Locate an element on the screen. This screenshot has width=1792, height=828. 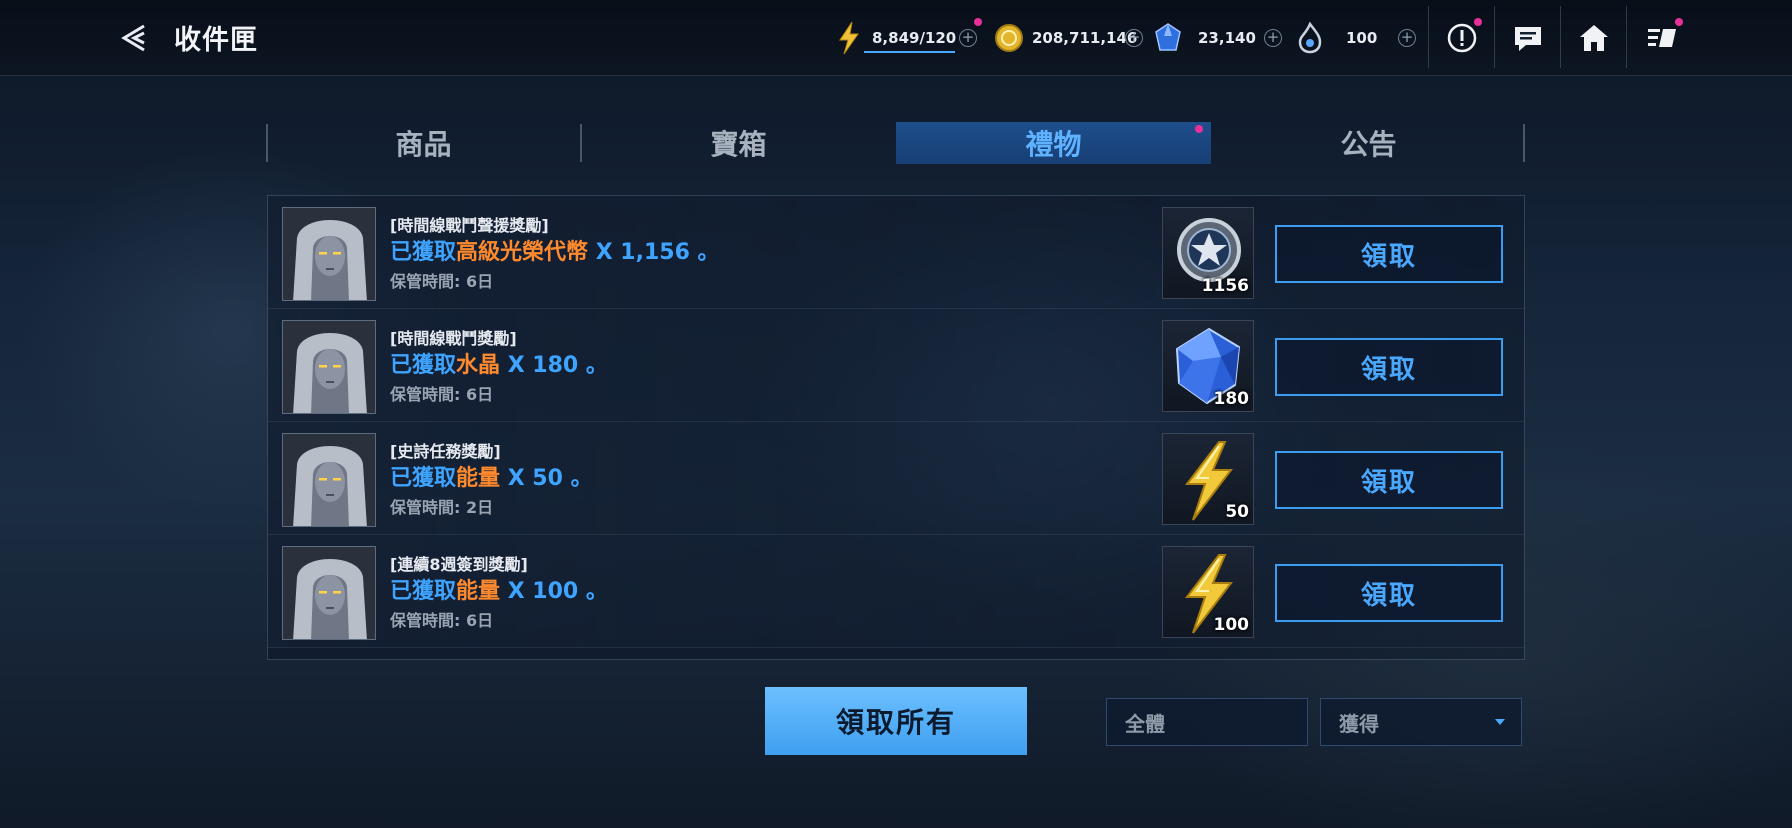
gold-value: 208,711,146 is located at coordinates (1085, 38).